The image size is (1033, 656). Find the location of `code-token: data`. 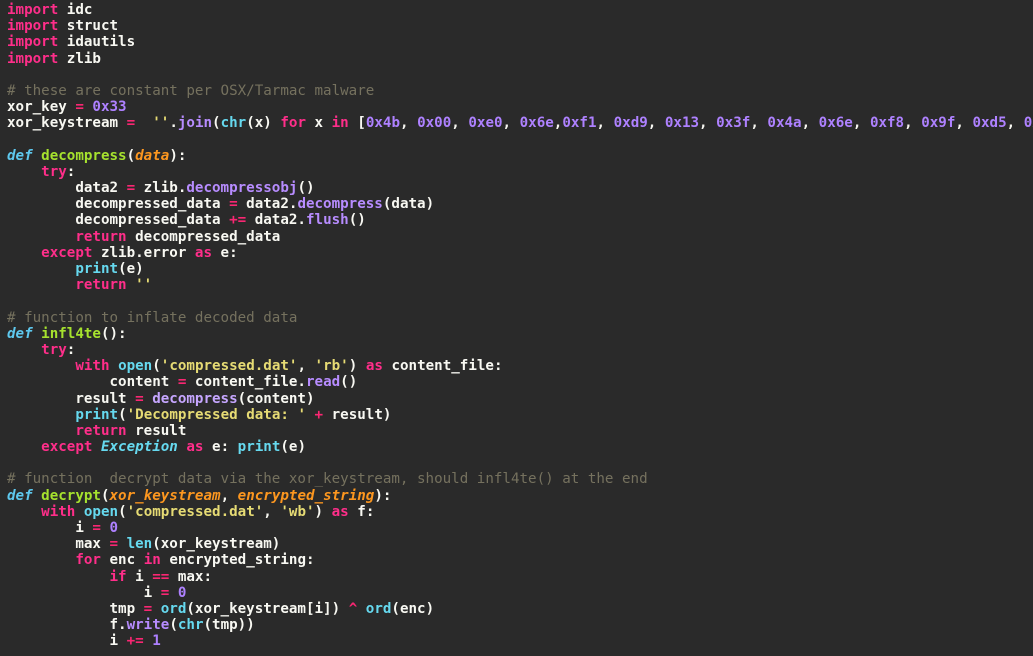

code-token: data is located at coordinates (152, 155).